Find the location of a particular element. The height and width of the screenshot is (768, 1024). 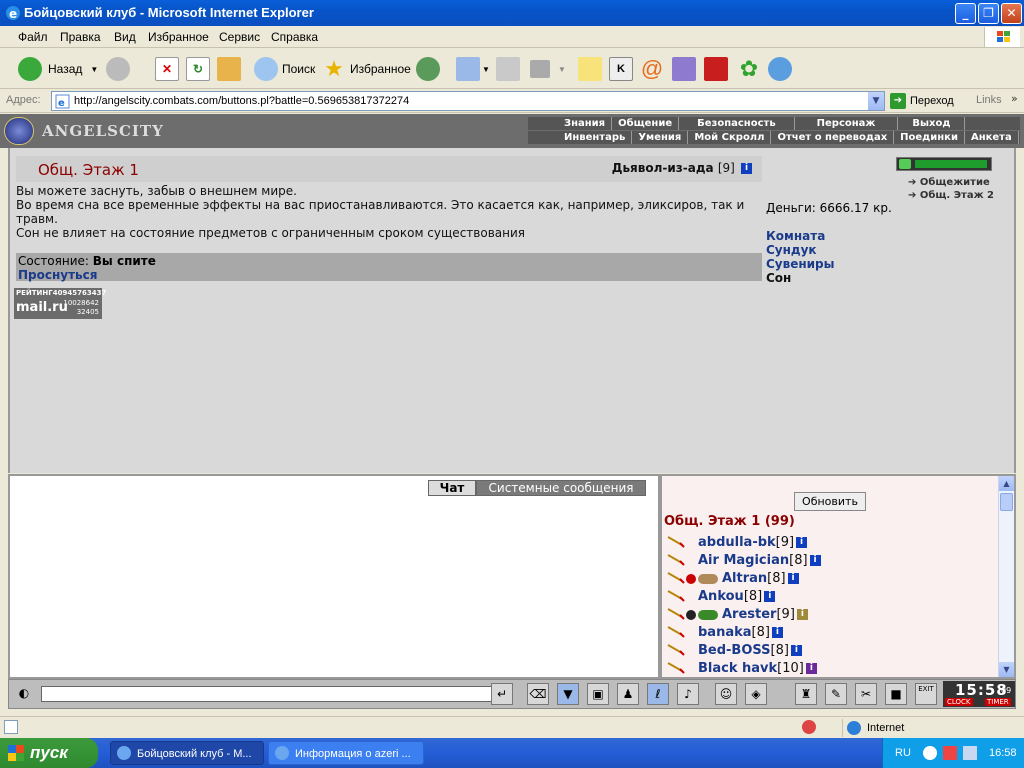

user-name: Bed-BOSS[8] i is located at coordinates (750, 650).